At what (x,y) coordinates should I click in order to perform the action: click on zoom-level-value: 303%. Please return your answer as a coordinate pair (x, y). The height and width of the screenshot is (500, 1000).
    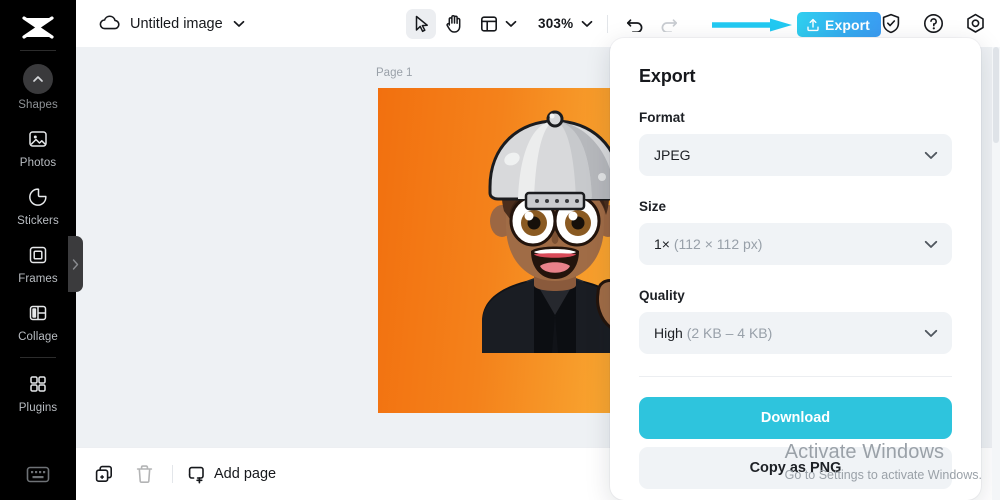
    Looking at the image, I should click on (556, 23).